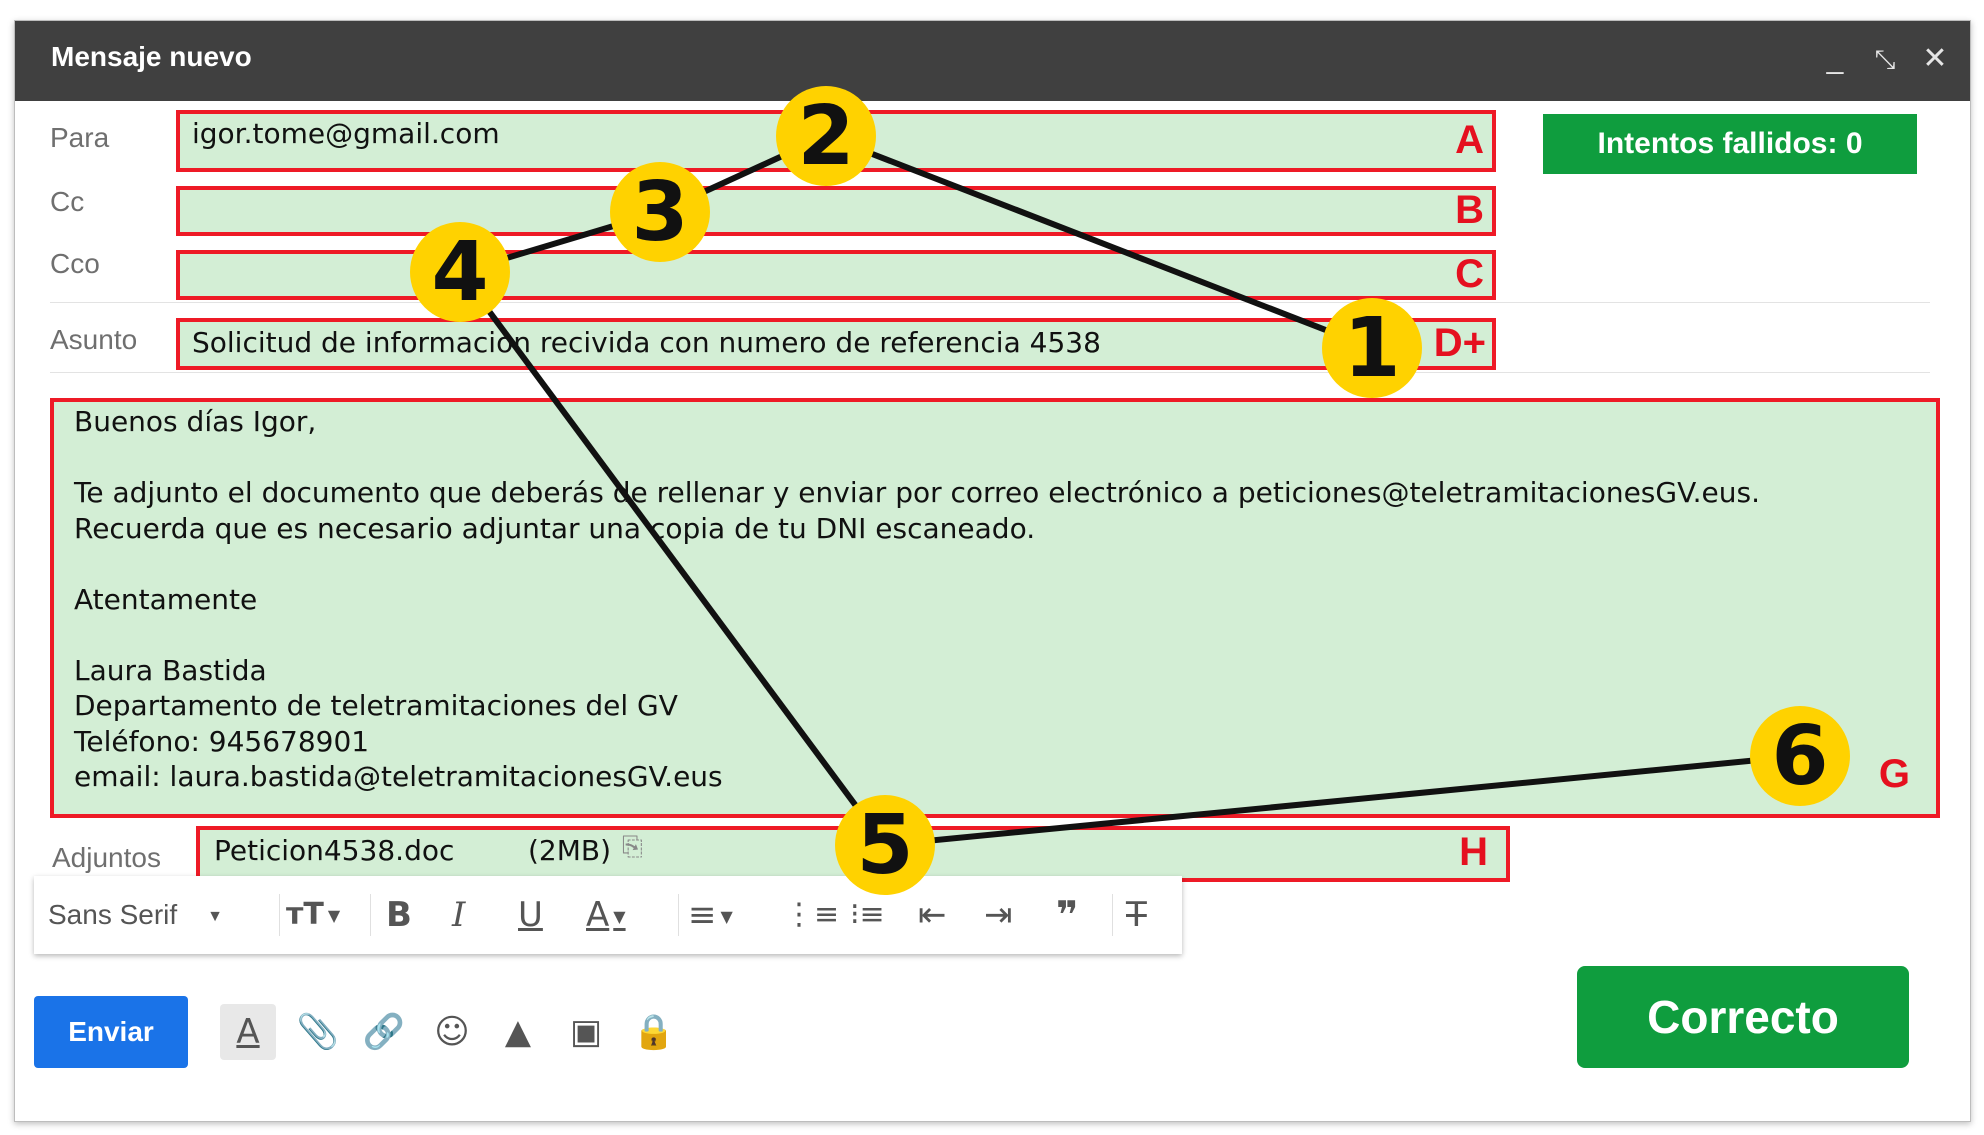 The image size is (1984, 1135). Describe the element at coordinates (932, 915) in the screenshot. I see `indent-less-icon: ⇤` at that location.